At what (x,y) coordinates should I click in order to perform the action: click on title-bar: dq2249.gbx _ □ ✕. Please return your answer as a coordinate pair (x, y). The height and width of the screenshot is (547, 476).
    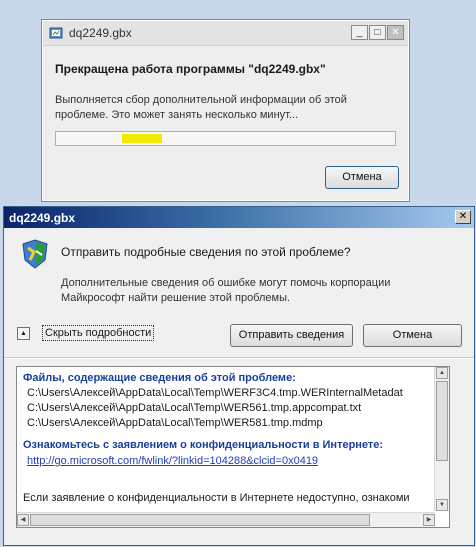
    Looking at the image, I should click on (225, 33).